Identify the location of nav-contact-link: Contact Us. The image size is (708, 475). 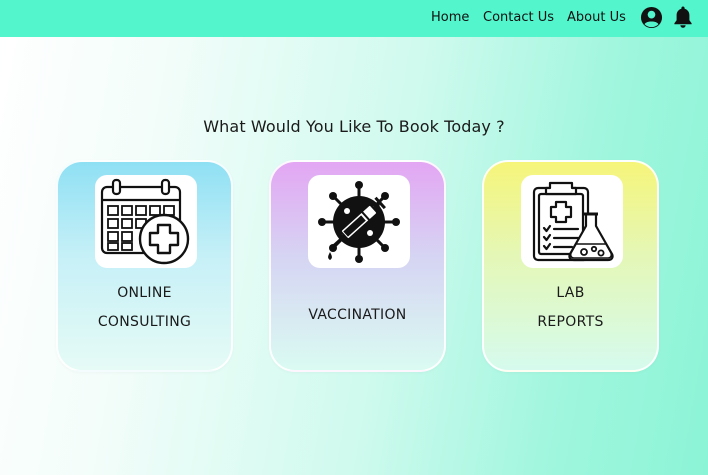
(518, 17).